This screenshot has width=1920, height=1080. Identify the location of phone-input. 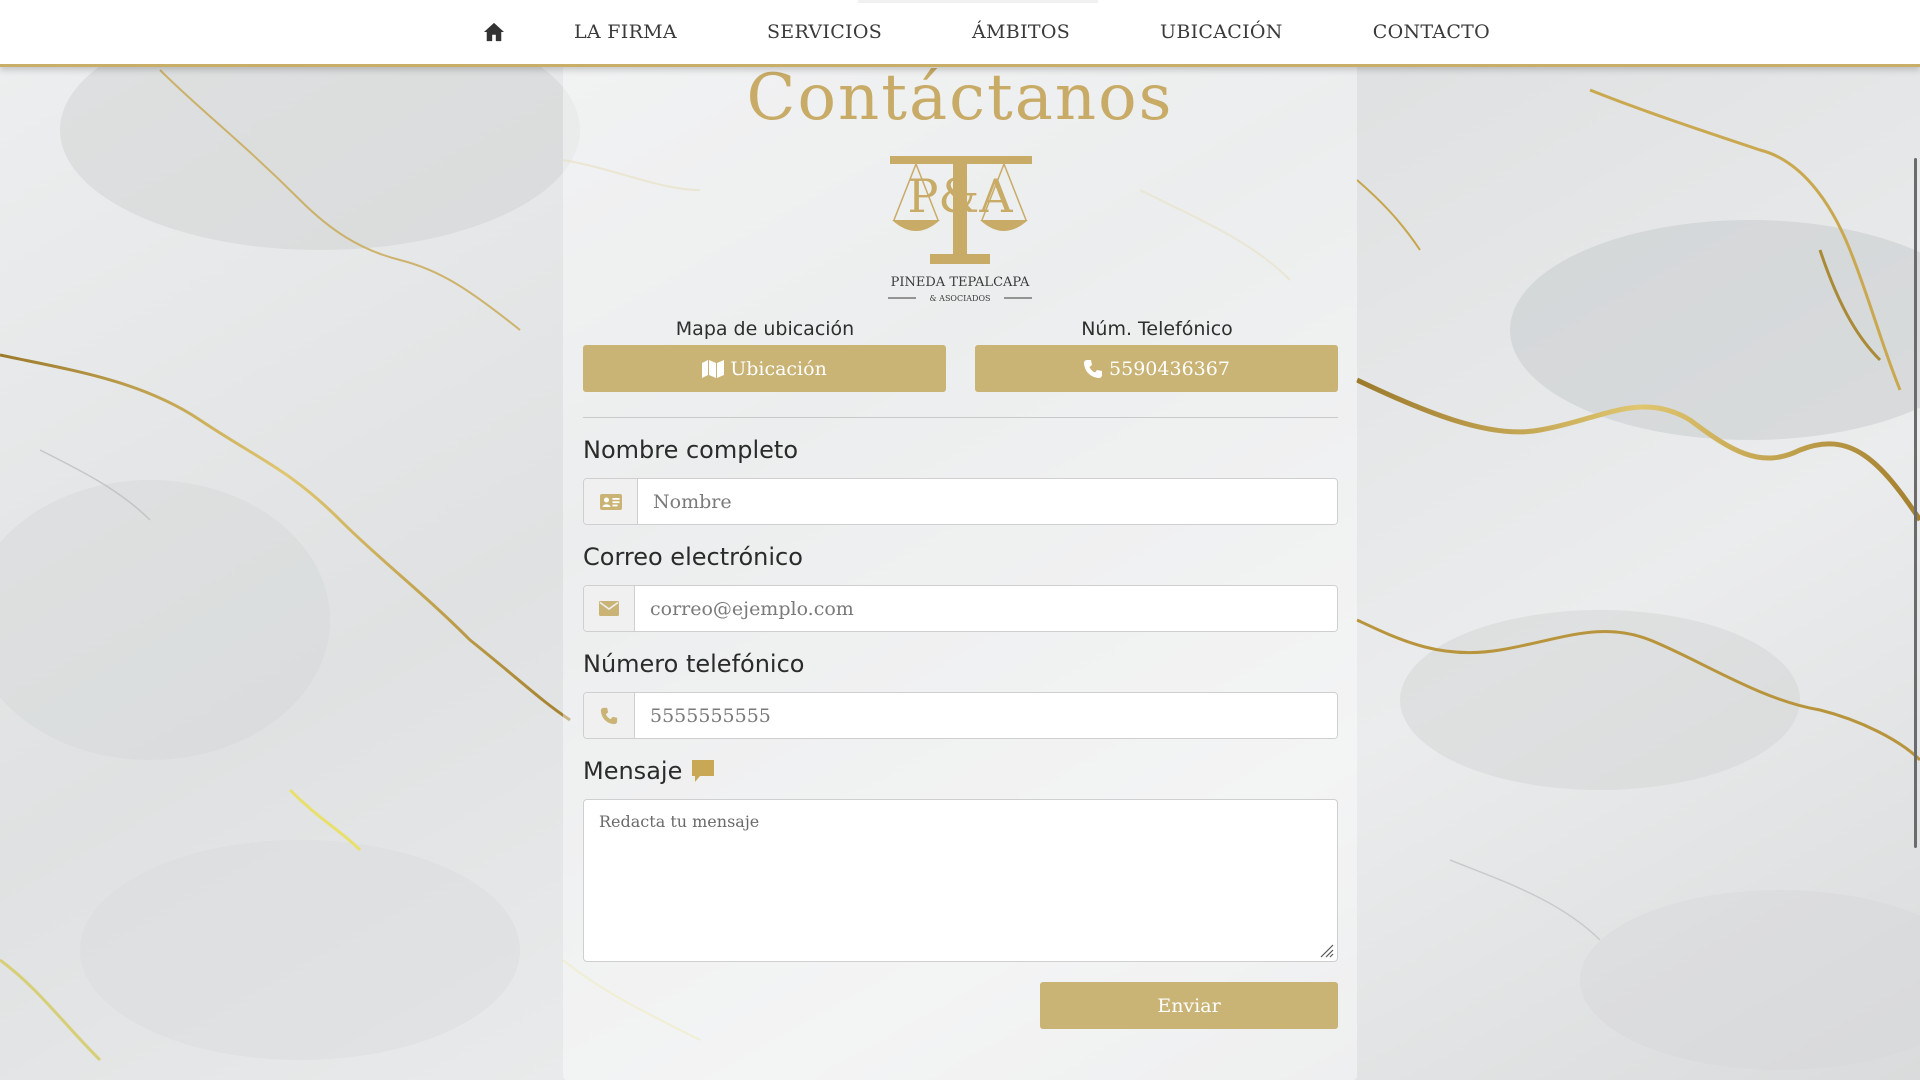
(986, 715).